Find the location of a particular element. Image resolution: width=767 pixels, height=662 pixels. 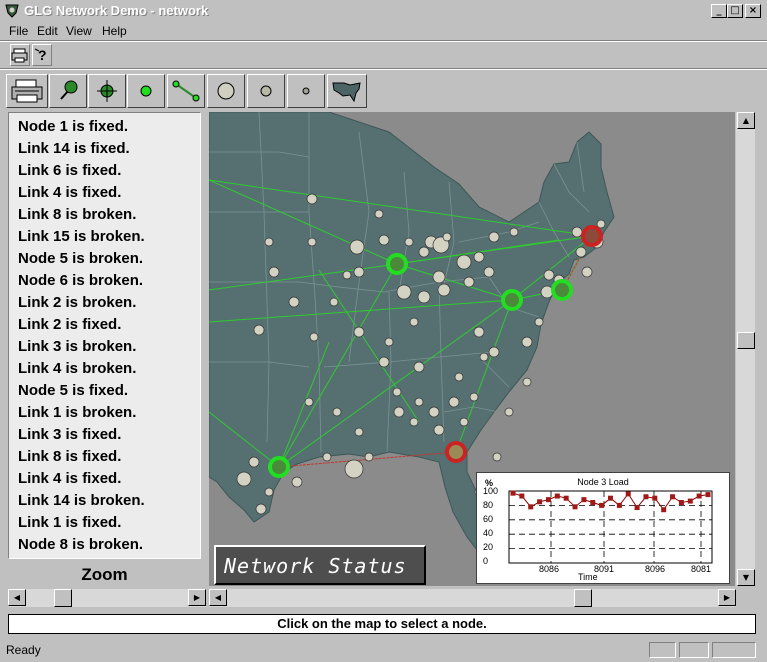

log-horizontal-scrollbar: ◀ ▶ is located at coordinates (107, 598).